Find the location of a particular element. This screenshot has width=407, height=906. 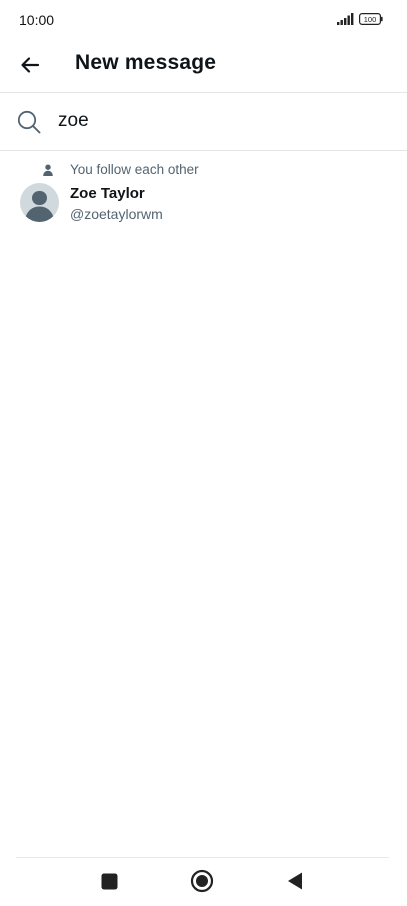

battery-level: 100 is located at coordinates (370, 19).